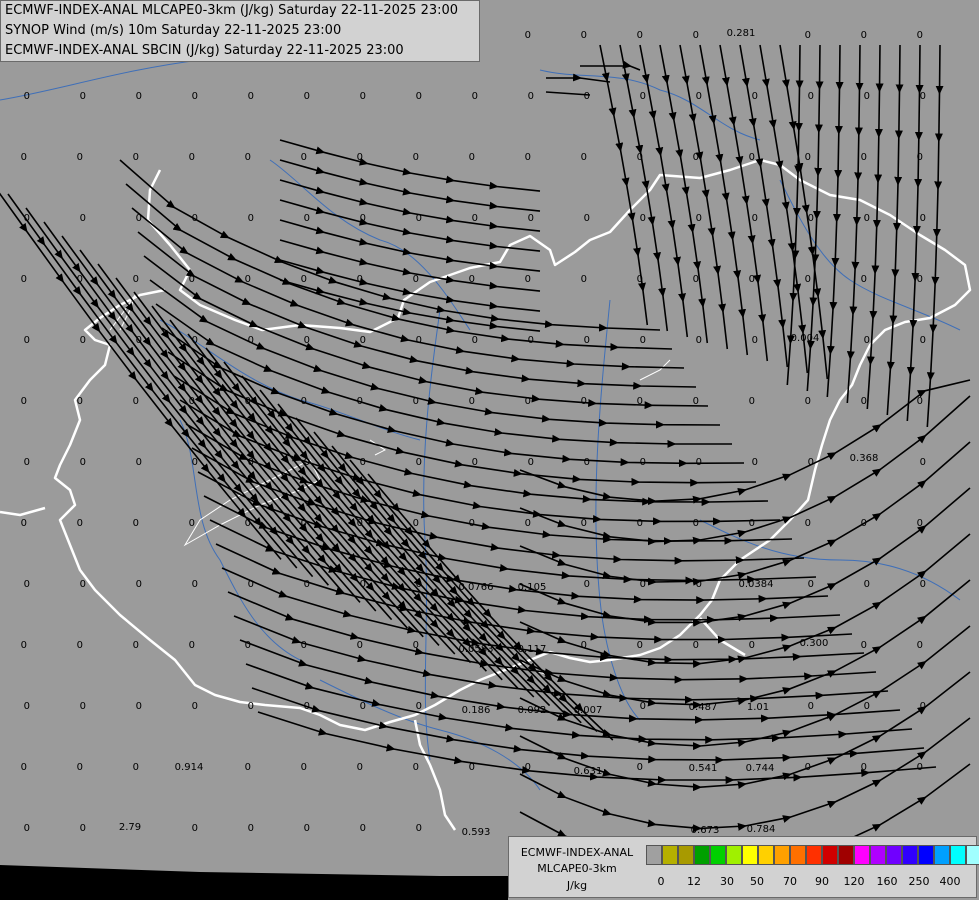 The width and height of the screenshot is (979, 900). What do you see at coordinates (814, 643) in the screenshot?
I see `cin-value-label: 0.300` at bounding box center [814, 643].